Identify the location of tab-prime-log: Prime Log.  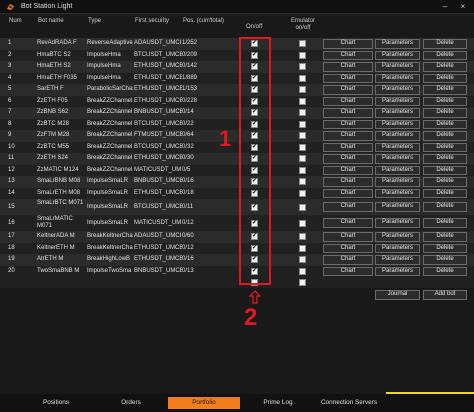
(278, 403).